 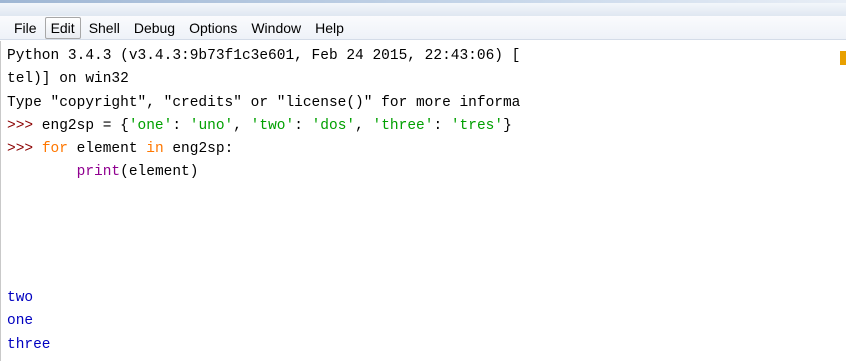 I want to click on builtin-print: print, so click(x=98, y=172).